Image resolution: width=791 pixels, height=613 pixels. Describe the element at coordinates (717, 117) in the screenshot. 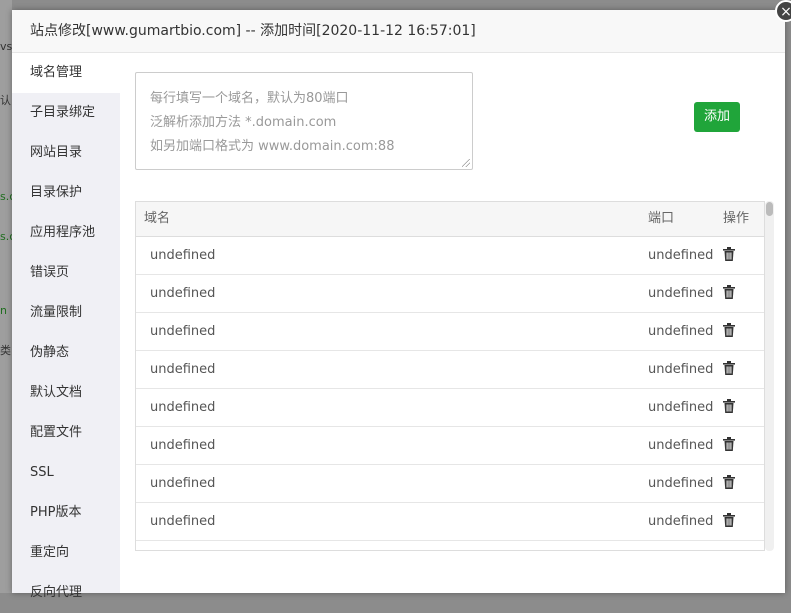

I see `add-domain-button: 添加` at that location.